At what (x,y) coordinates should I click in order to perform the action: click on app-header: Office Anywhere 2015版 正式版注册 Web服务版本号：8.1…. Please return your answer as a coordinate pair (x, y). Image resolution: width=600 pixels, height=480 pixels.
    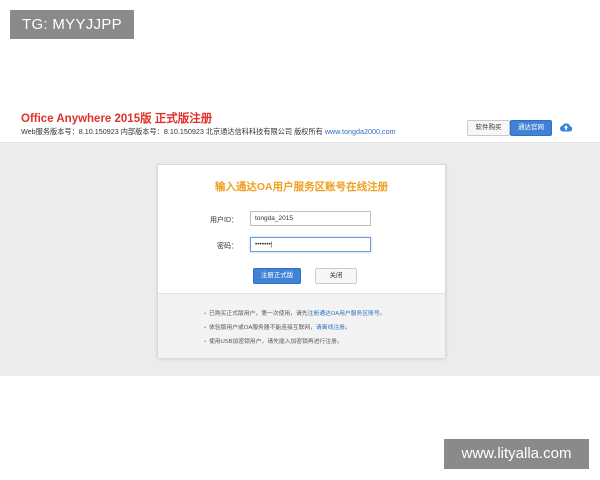
    Looking at the image, I should click on (300, 121).